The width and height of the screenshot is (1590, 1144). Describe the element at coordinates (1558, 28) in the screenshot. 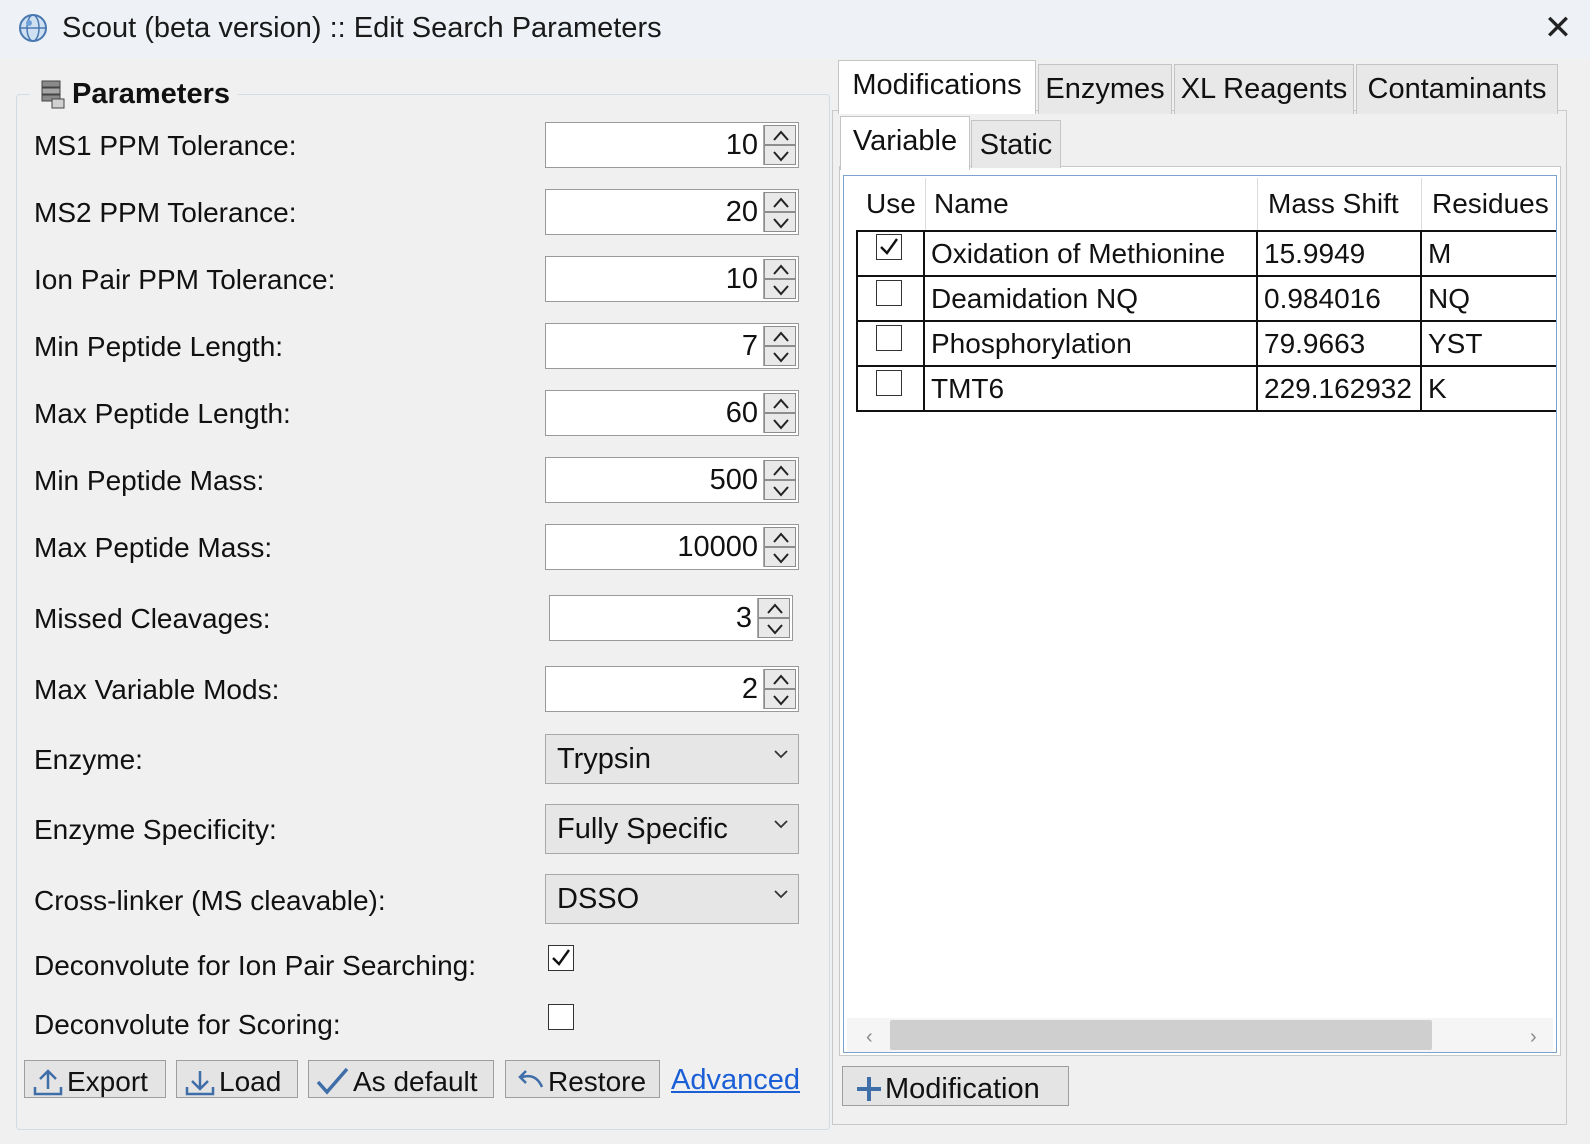

I see `close-button: ✕` at that location.